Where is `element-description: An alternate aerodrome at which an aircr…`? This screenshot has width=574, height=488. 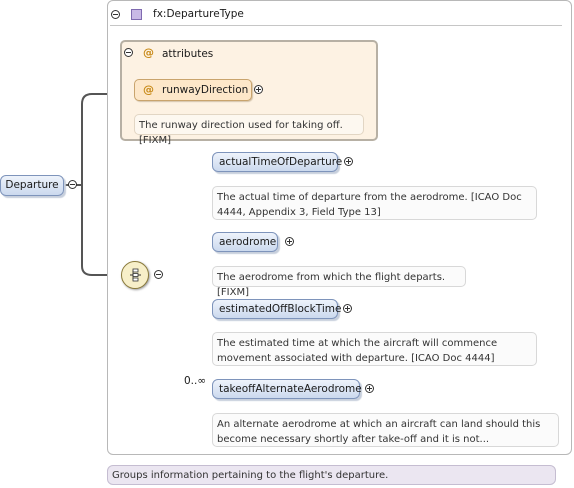
element-description: An alternate aerodrome at which an aircr… is located at coordinates (385, 430).